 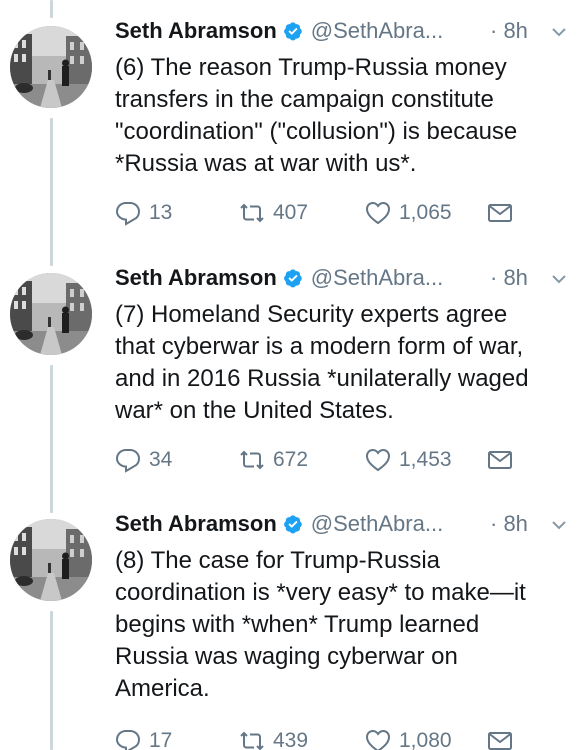 What do you see at coordinates (304, 99) in the screenshot?
I see `tweet-text-line: transfers in the campaign constitute` at bounding box center [304, 99].